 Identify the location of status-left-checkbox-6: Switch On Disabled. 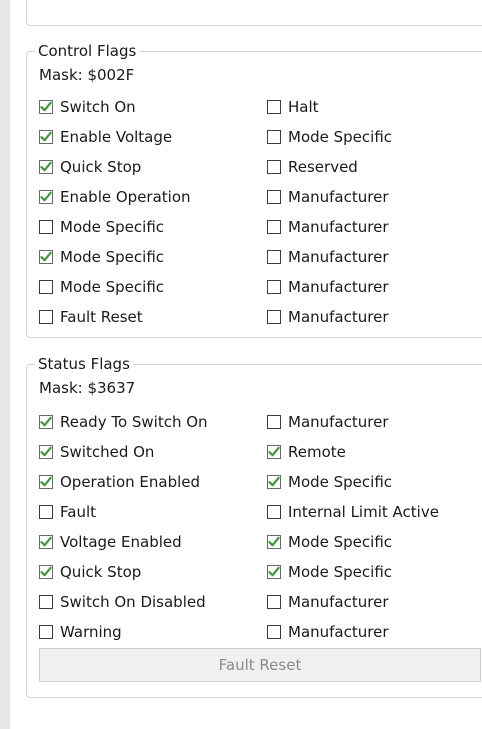
(122, 602).